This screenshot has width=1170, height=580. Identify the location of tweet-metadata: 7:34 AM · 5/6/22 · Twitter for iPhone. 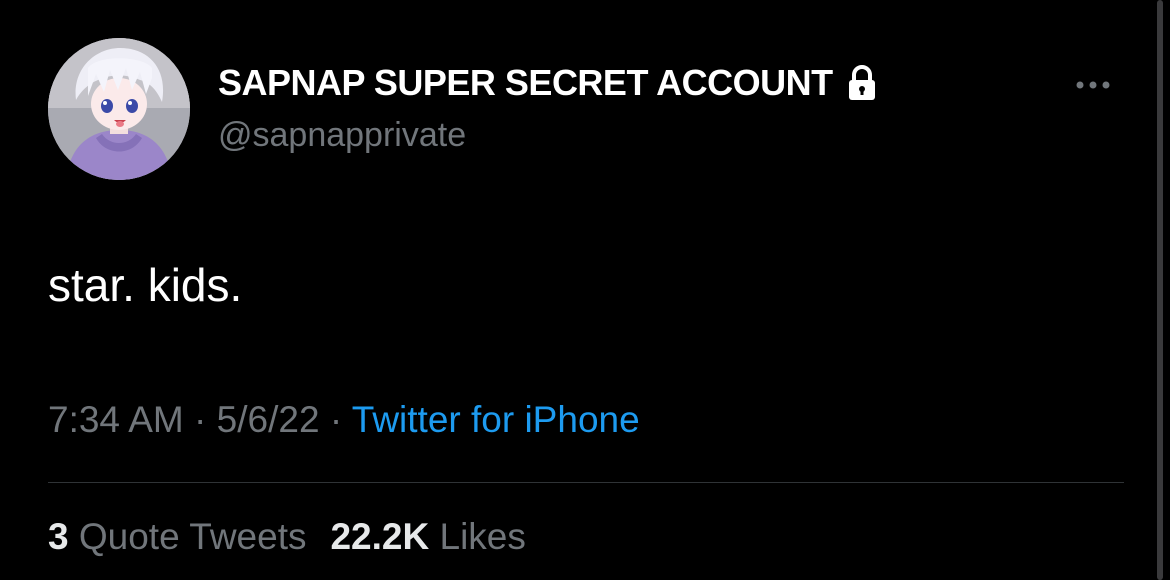
(344, 420).